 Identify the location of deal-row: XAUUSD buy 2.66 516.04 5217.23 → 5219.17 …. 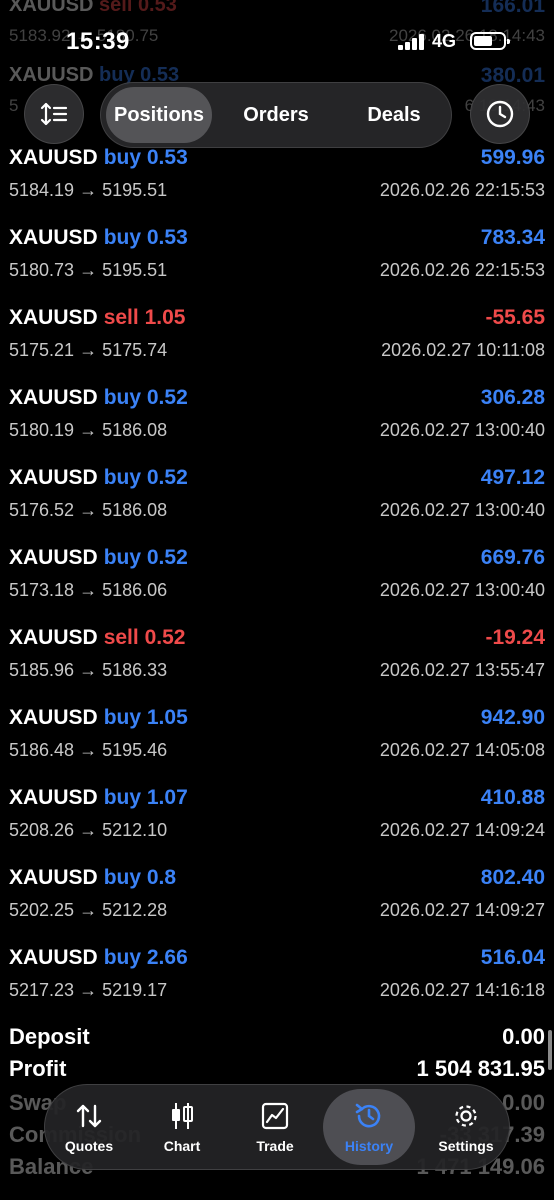
(277, 982).